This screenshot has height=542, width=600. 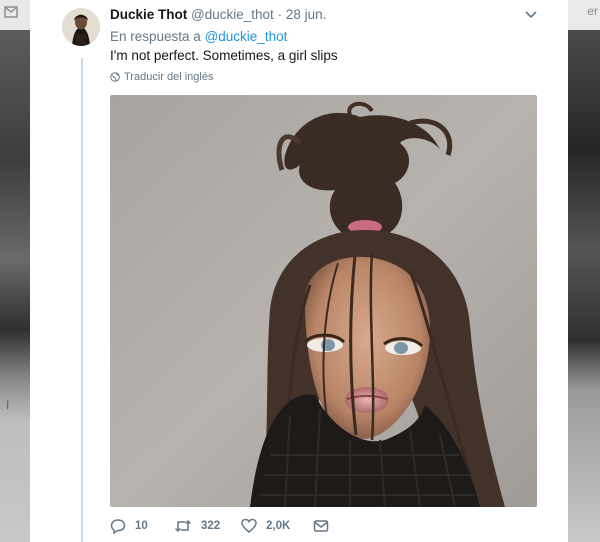 I want to click on like-count: 2,0K, so click(x=278, y=526).